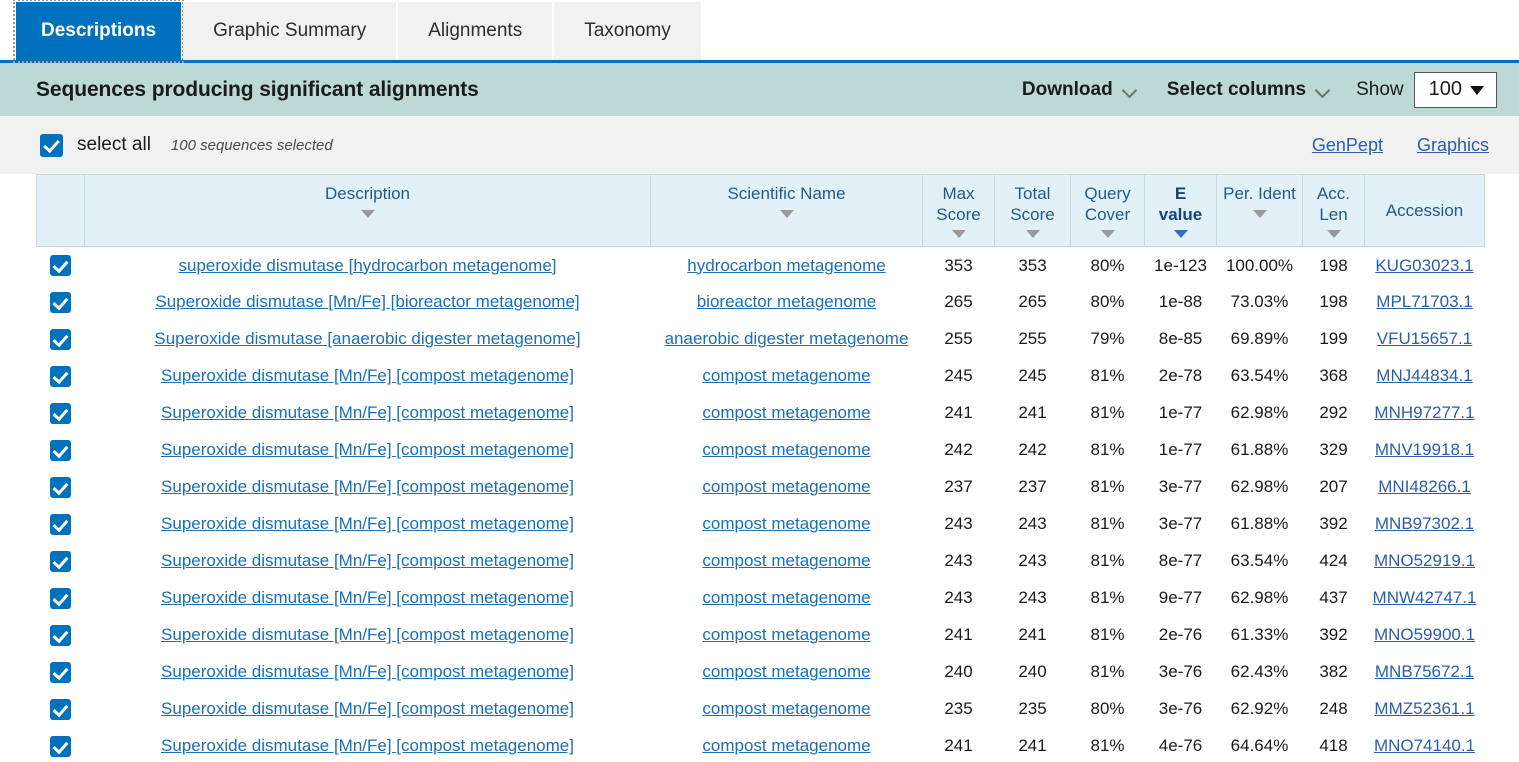 The height and width of the screenshot is (762, 1519). What do you see at coordinates (1425, 597) in the screenshot?
I see `accession-link: MNW42747.1` at bounding box center [1425, 597].